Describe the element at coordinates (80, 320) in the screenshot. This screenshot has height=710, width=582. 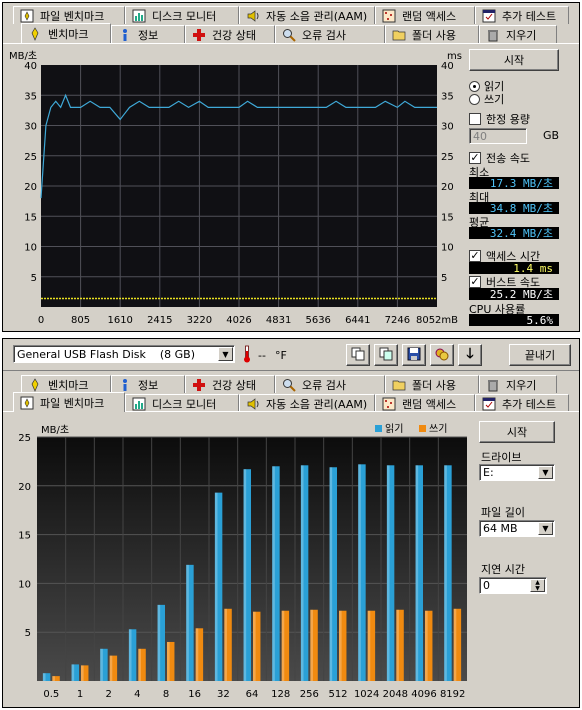
I see `x-tick: 805` at that location.